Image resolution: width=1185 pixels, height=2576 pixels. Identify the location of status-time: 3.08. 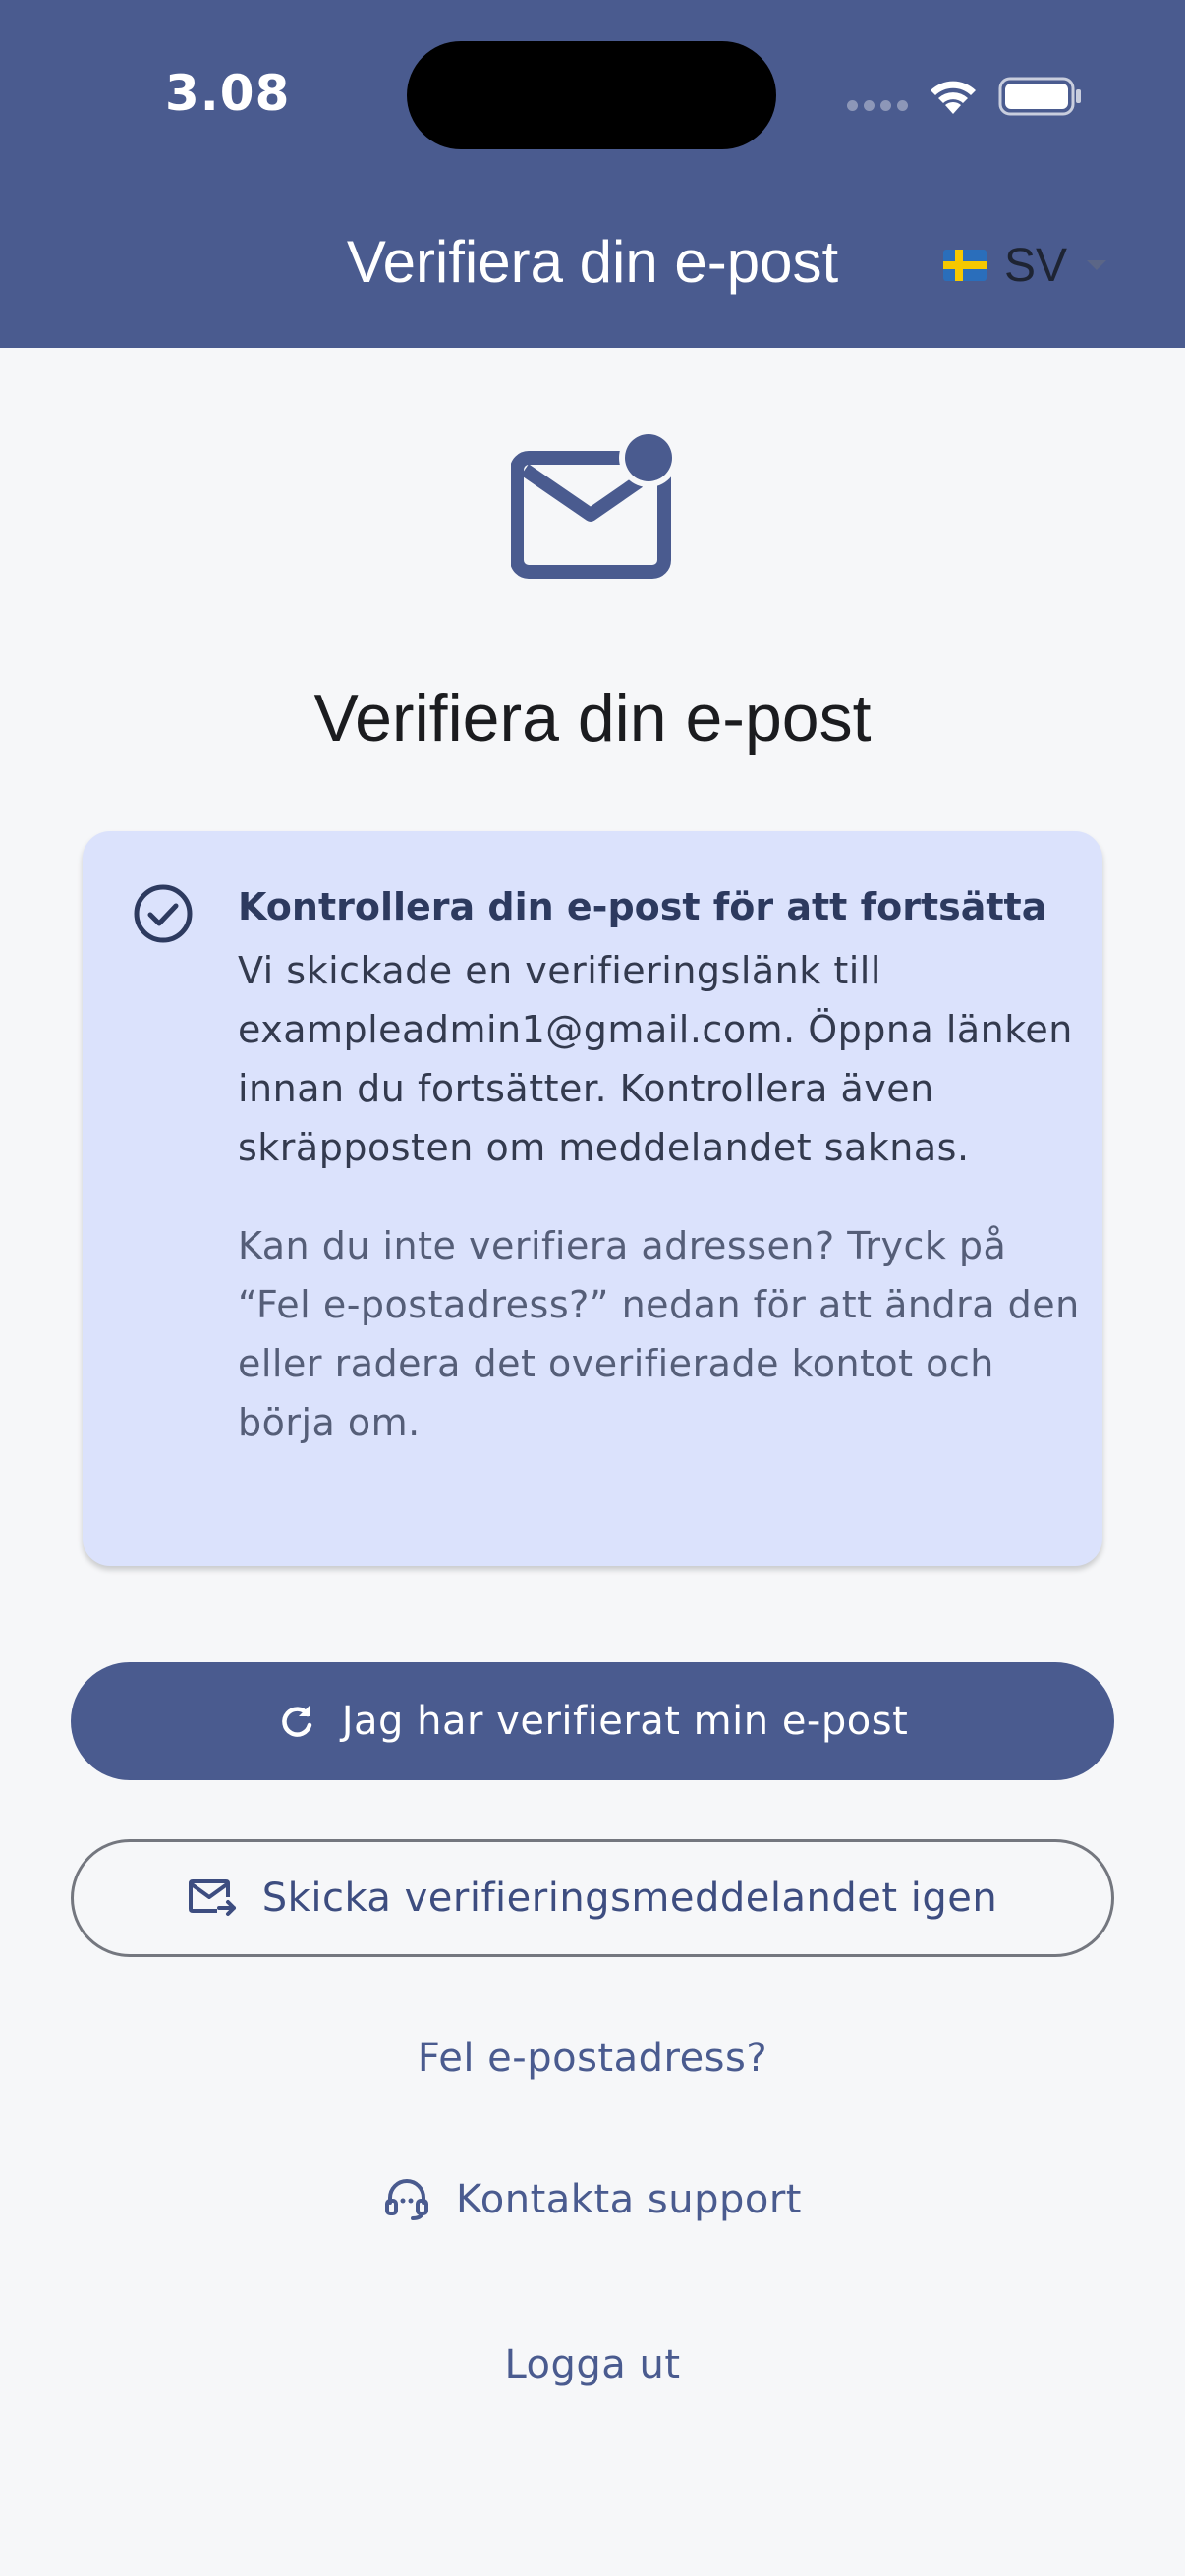
(228, 93).